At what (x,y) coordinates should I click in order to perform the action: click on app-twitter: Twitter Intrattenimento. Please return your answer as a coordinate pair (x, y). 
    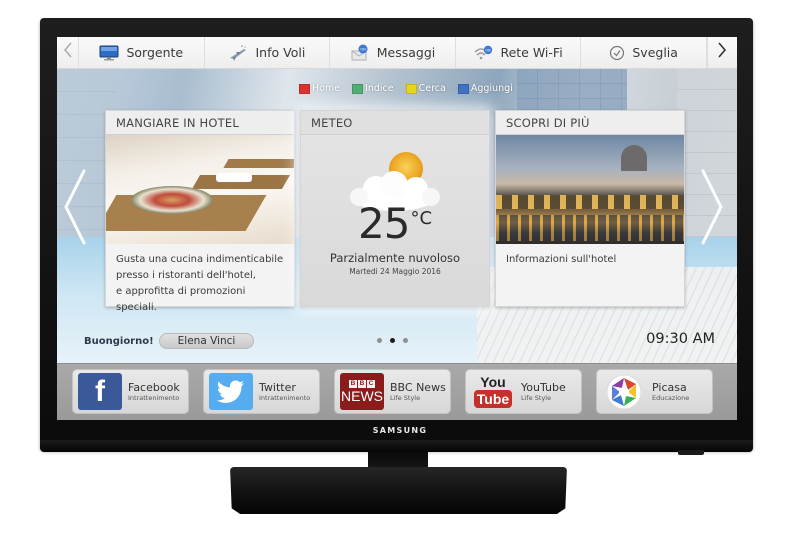
    Looking at the image, I should click on (261, 391).